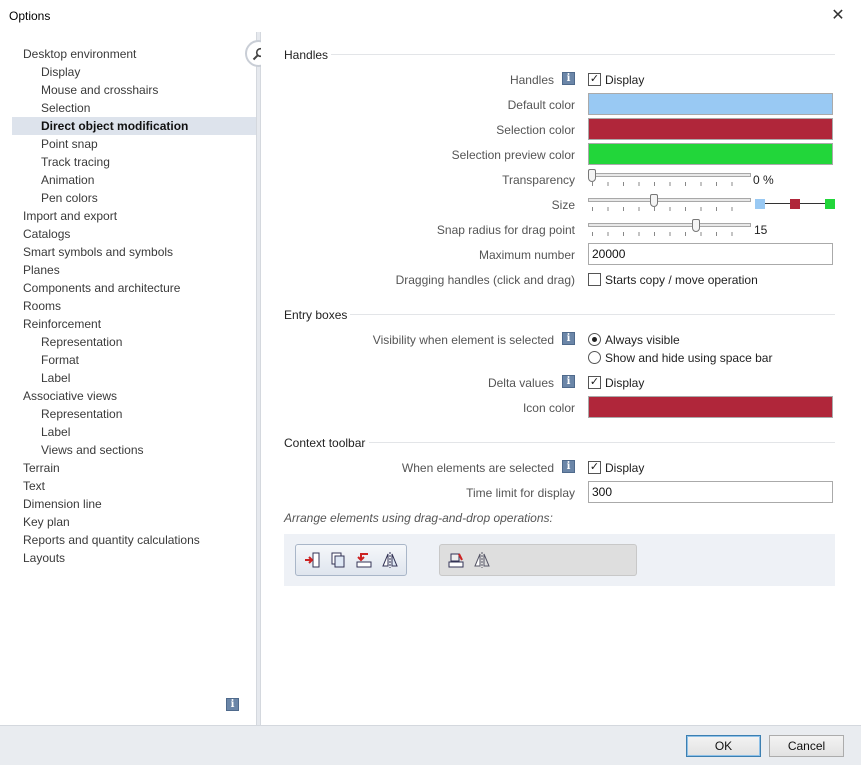 The width and height of the screenshot is (861, 765). Describe the element at coordinates (41, 468) in the screenshot. I see `tree-item-label: Terrain` at that location.